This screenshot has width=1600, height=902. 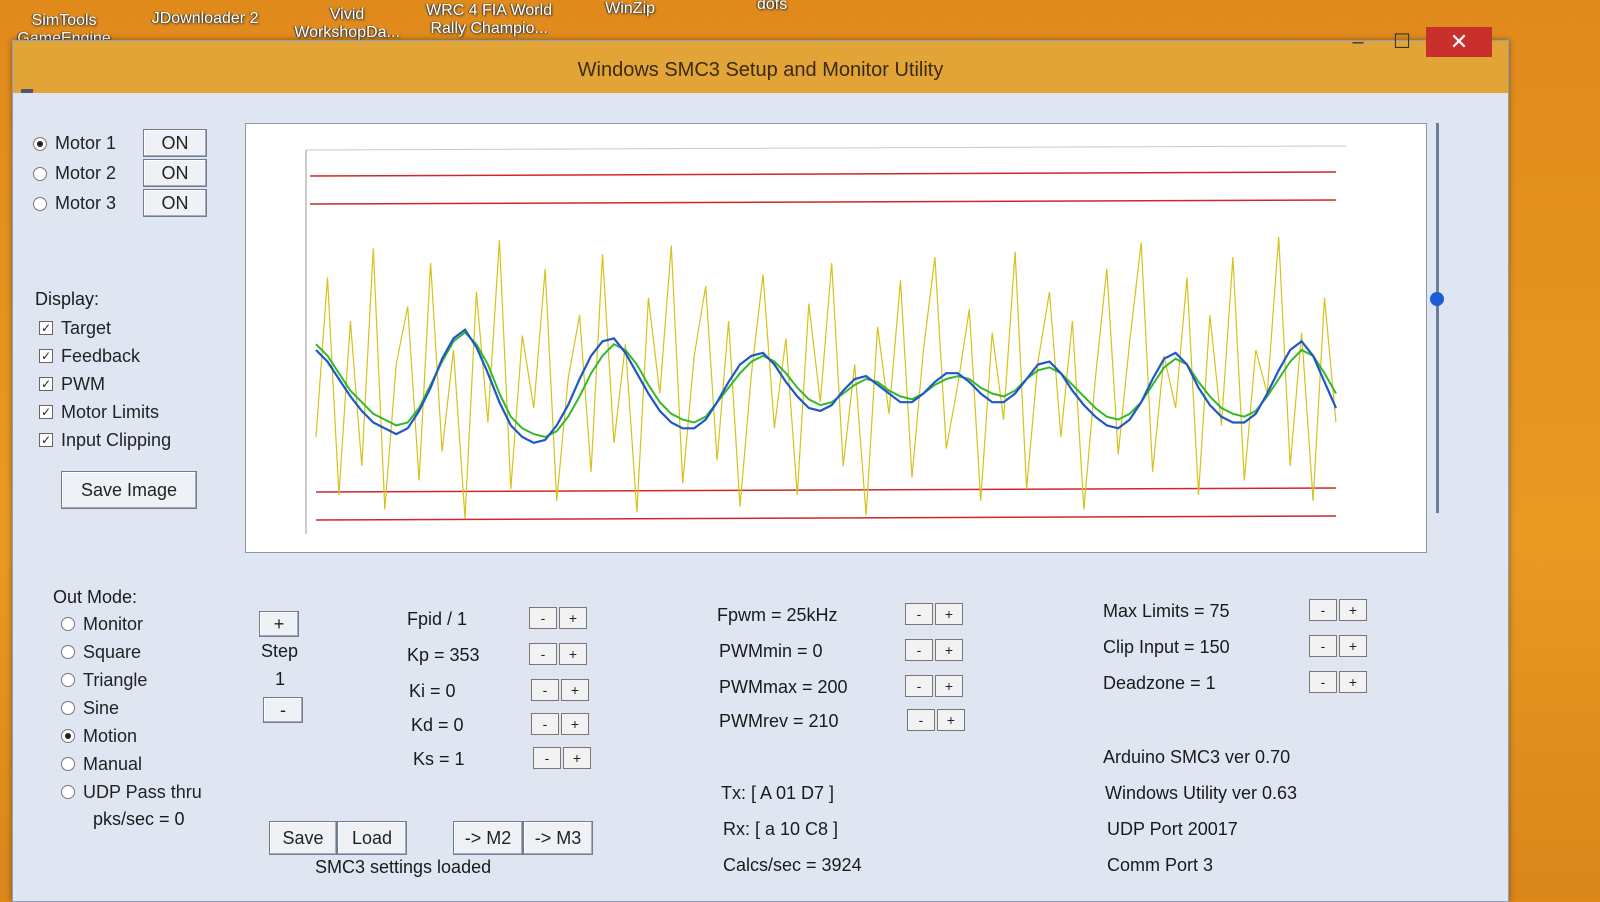 I want to click on triangle-radio, so click(x=68, y=680).